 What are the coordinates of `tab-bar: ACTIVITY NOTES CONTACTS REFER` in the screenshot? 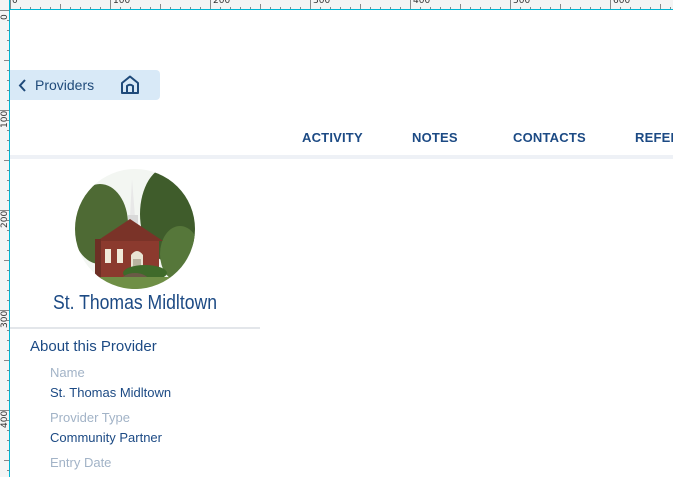 It's located at (336, 140).